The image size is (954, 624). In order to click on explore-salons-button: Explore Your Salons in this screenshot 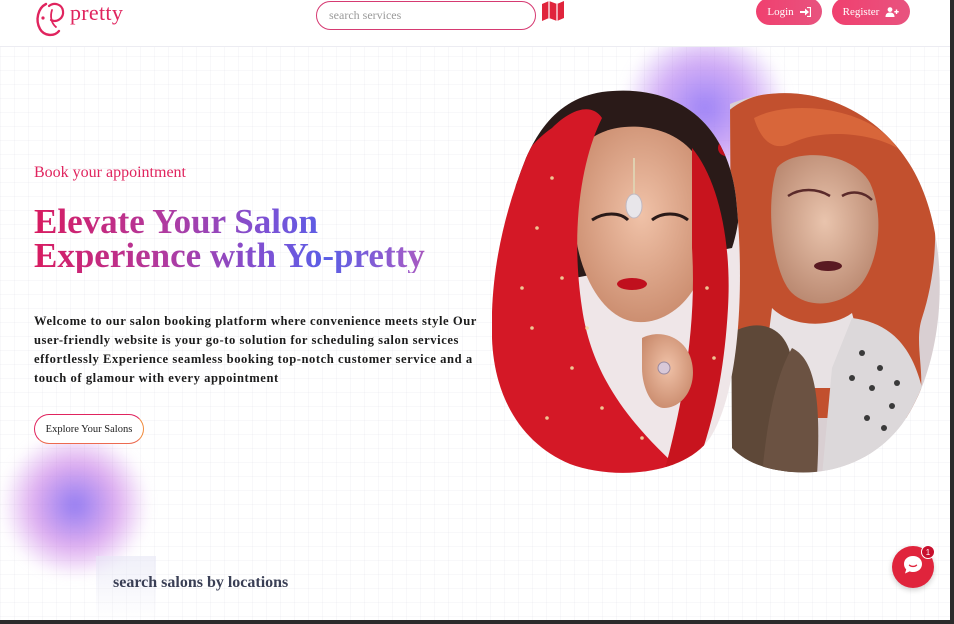, I will do `click(89, 429)`.